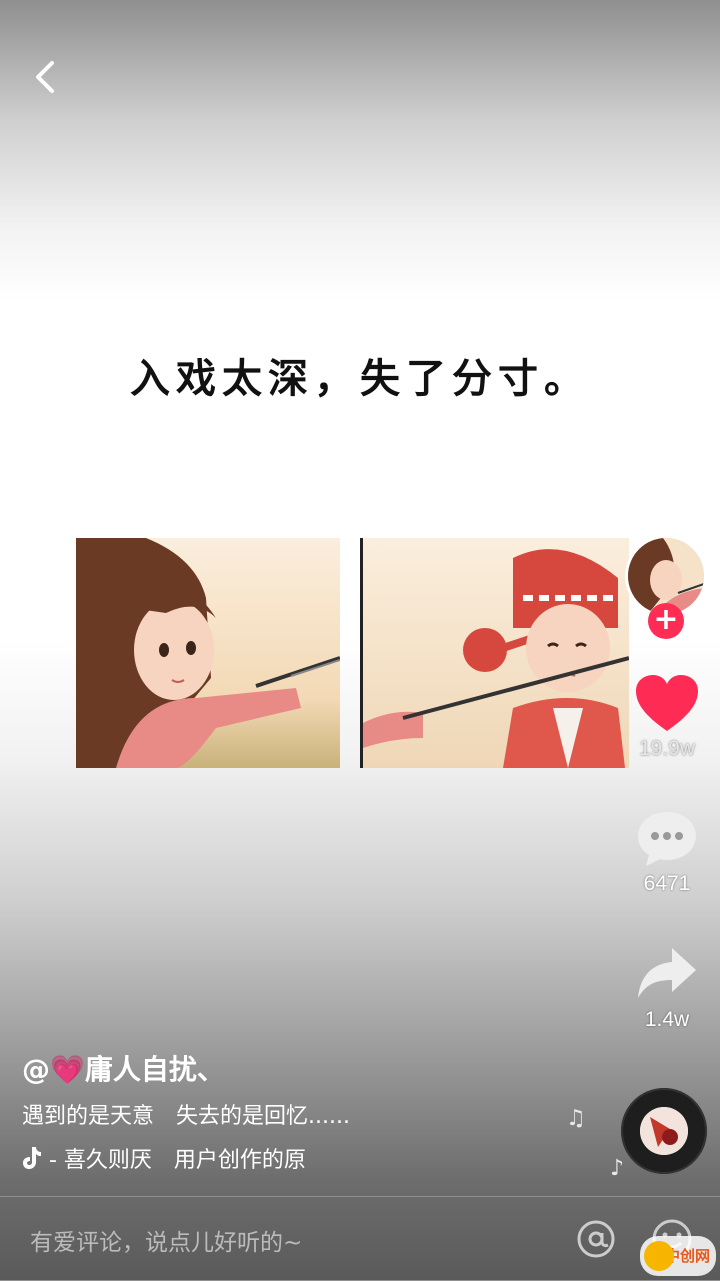 The height and width of the screenshot is (1281, 720). Describe the element at coordinates (174, 1160) in the screenshot. I see `music-title: - 喜久则厌 用户创作的原` at that location.